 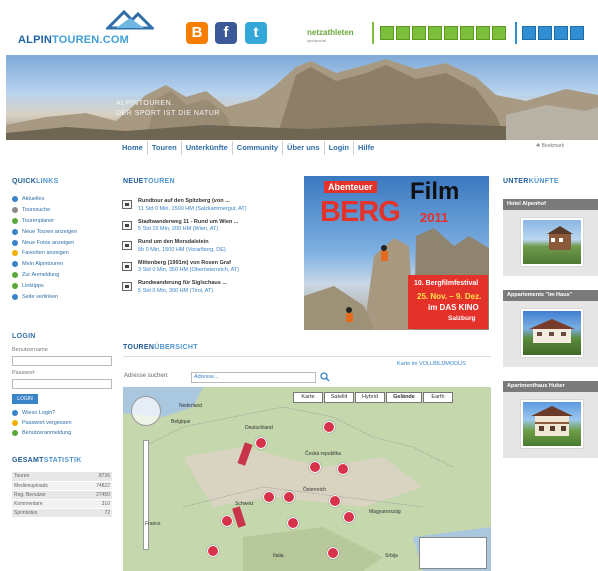 What do you see at coordinates (404, 397) in the screenshot?
I see `map-type-gelaende: Gelände` at bounding box center [404, 397].